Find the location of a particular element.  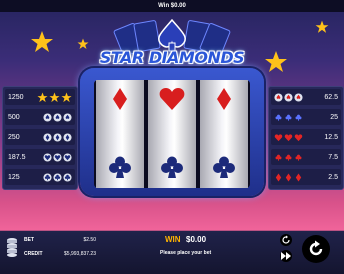

chip-stack-icon is located at coordinates (12, 247).